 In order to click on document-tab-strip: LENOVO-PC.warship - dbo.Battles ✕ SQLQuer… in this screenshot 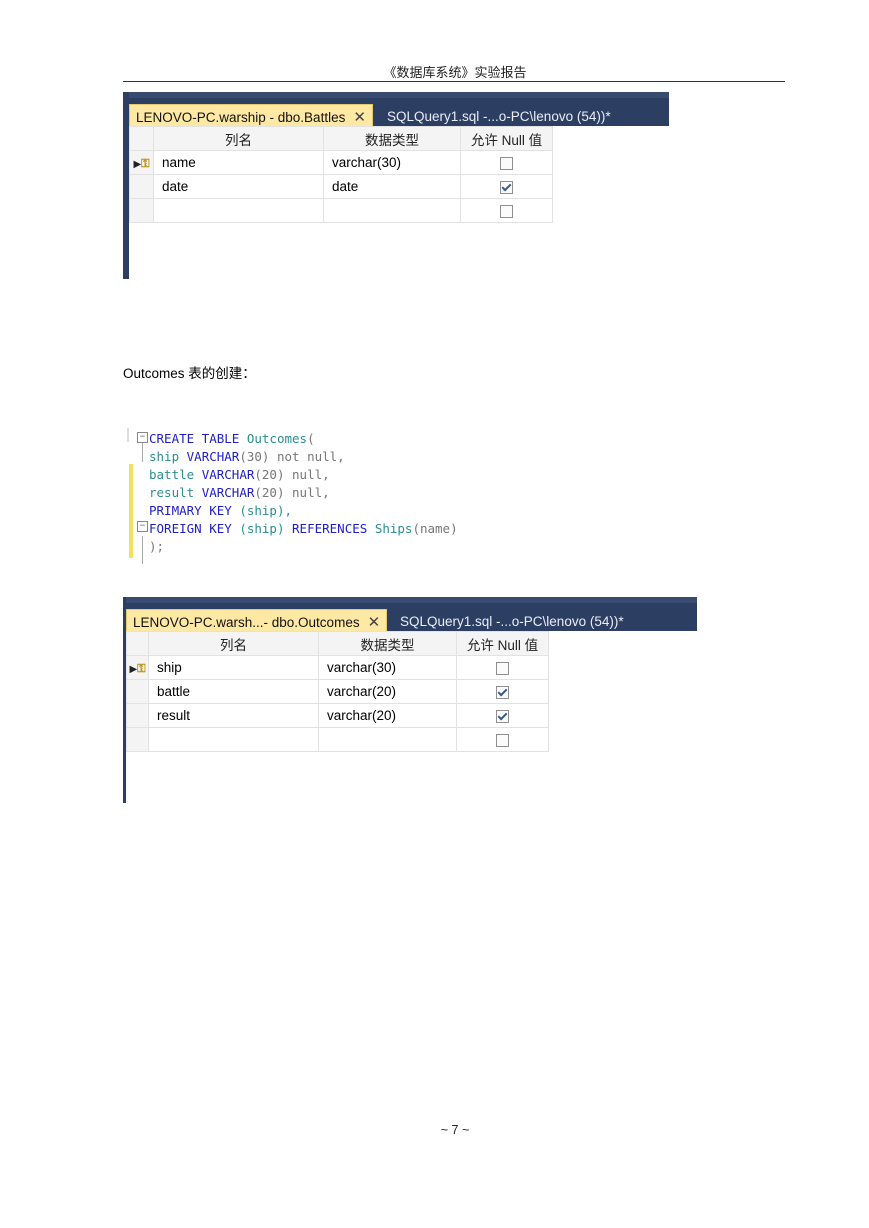, I will do `click(399, 112)`.